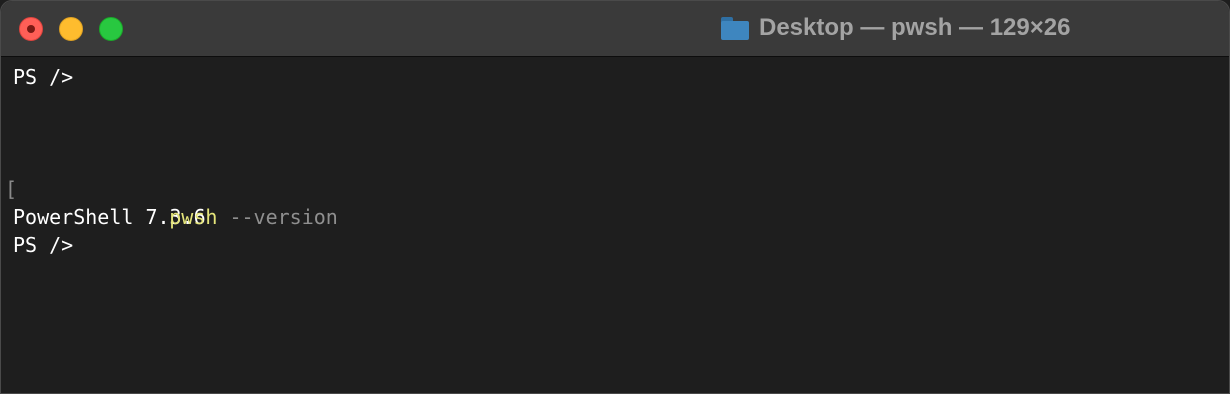  Describe the element at coordinates (615, 29) in the screenshot. I see `title-bar: Desktop — pwsh — 129×26` at that location.